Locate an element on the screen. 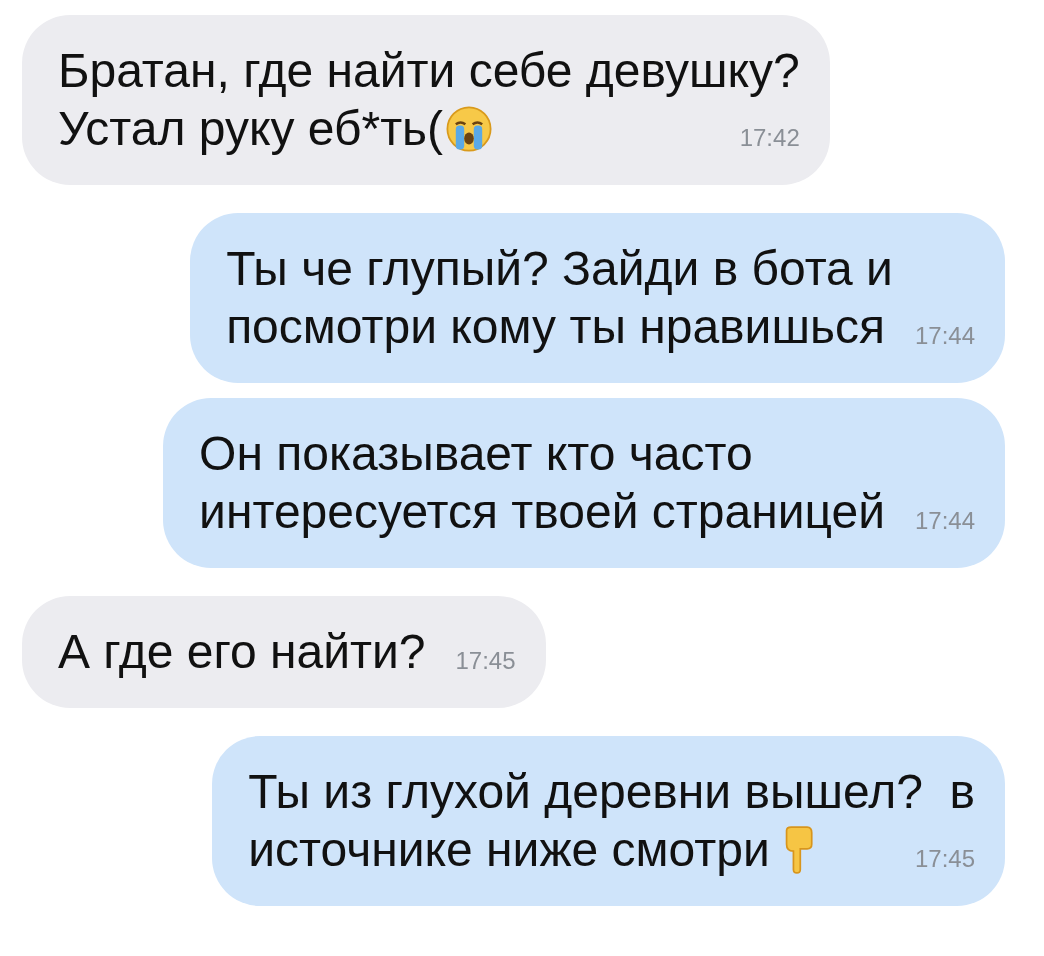  message-text: Ты из глухой деревни вышел? в is located at coordinates (611, 792).